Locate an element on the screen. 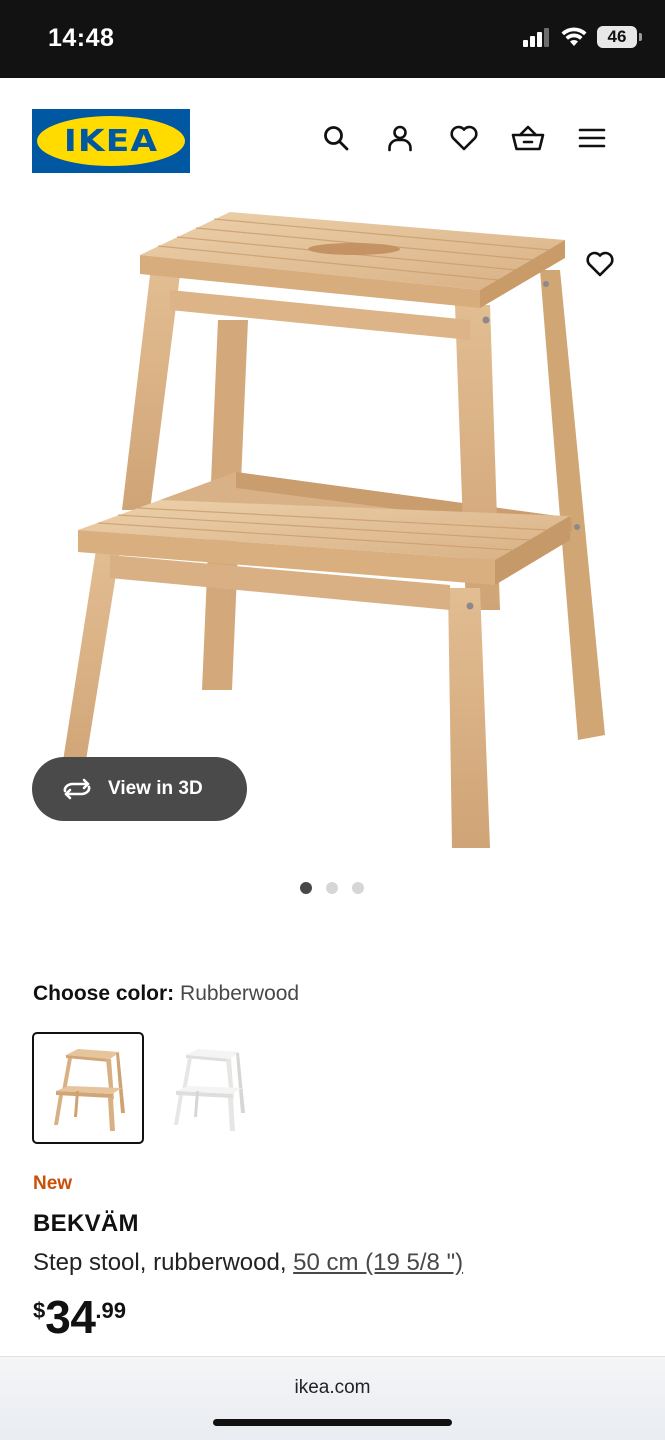 This screenshot has height=1440, width=665. ikea-logo: IKEA is located at coordinates (111, 141).